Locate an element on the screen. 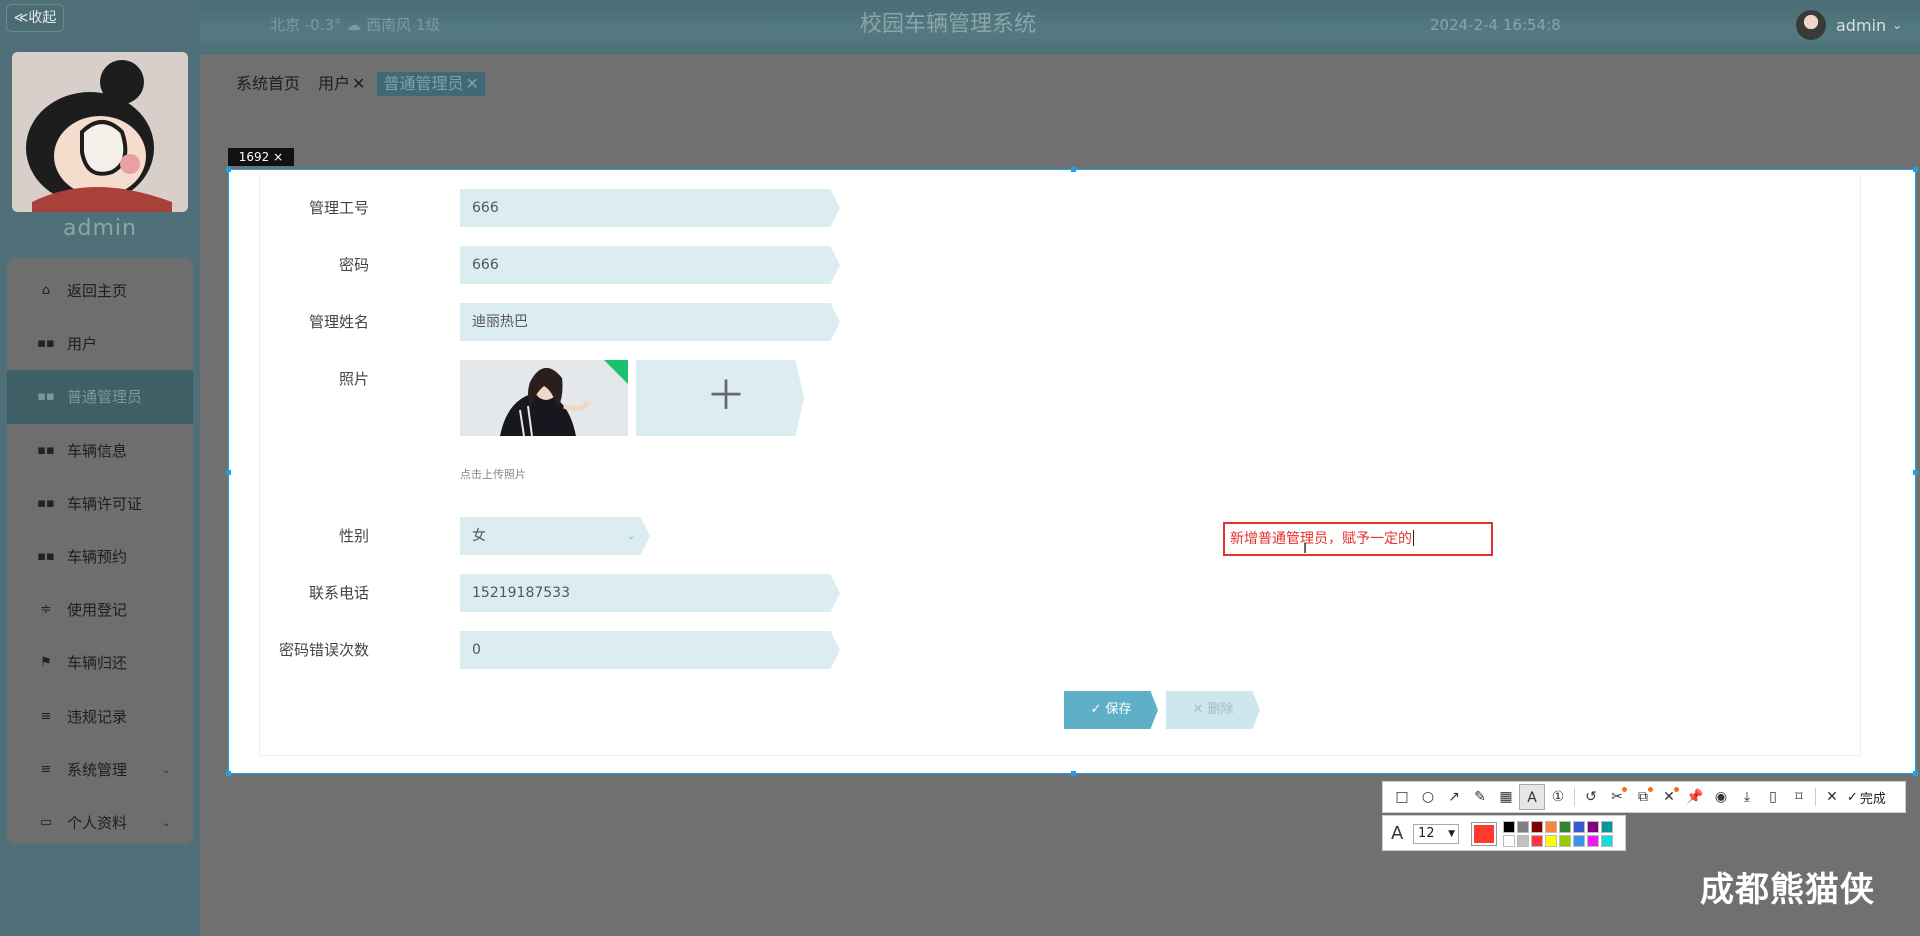  gender-select: 女 ⌄ is located at coordinates (555, 536).